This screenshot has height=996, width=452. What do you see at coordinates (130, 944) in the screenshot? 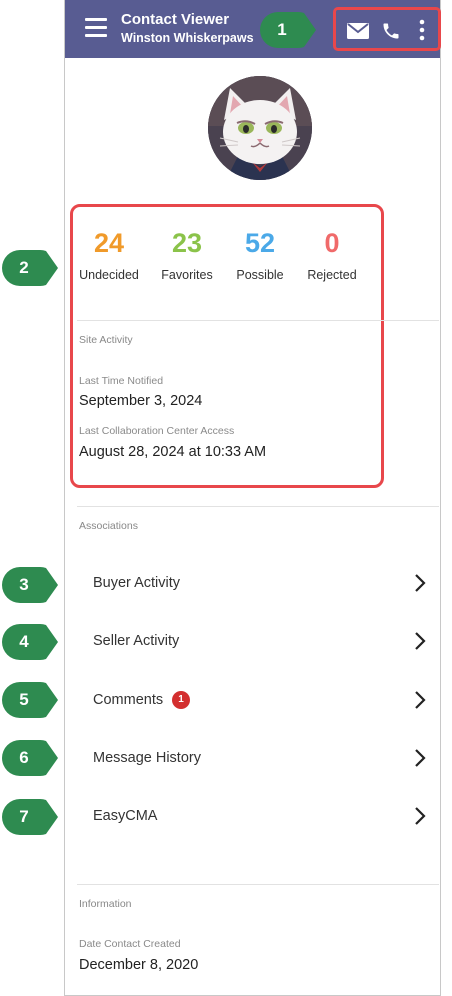
I see `date-created-label: Date Contact Created` at bounding box center [130, 944].